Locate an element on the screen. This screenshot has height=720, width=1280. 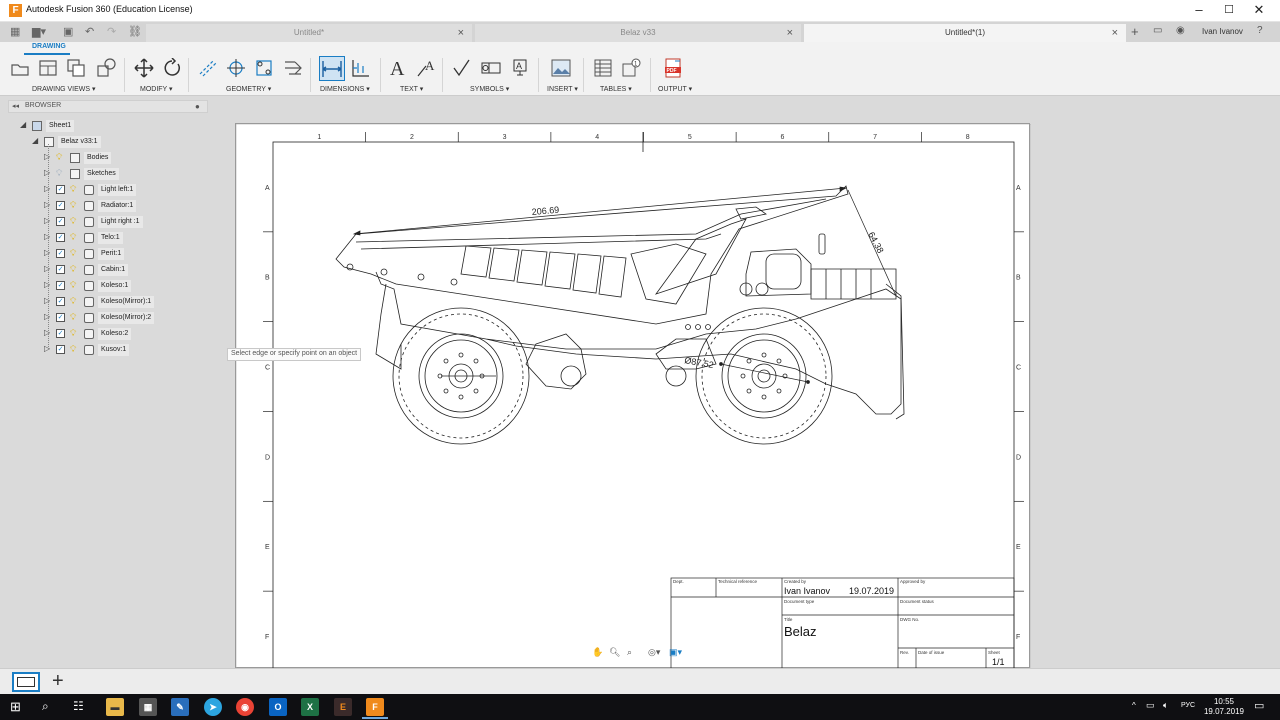
minimize-button: – is located at coordinates (1199, 11).